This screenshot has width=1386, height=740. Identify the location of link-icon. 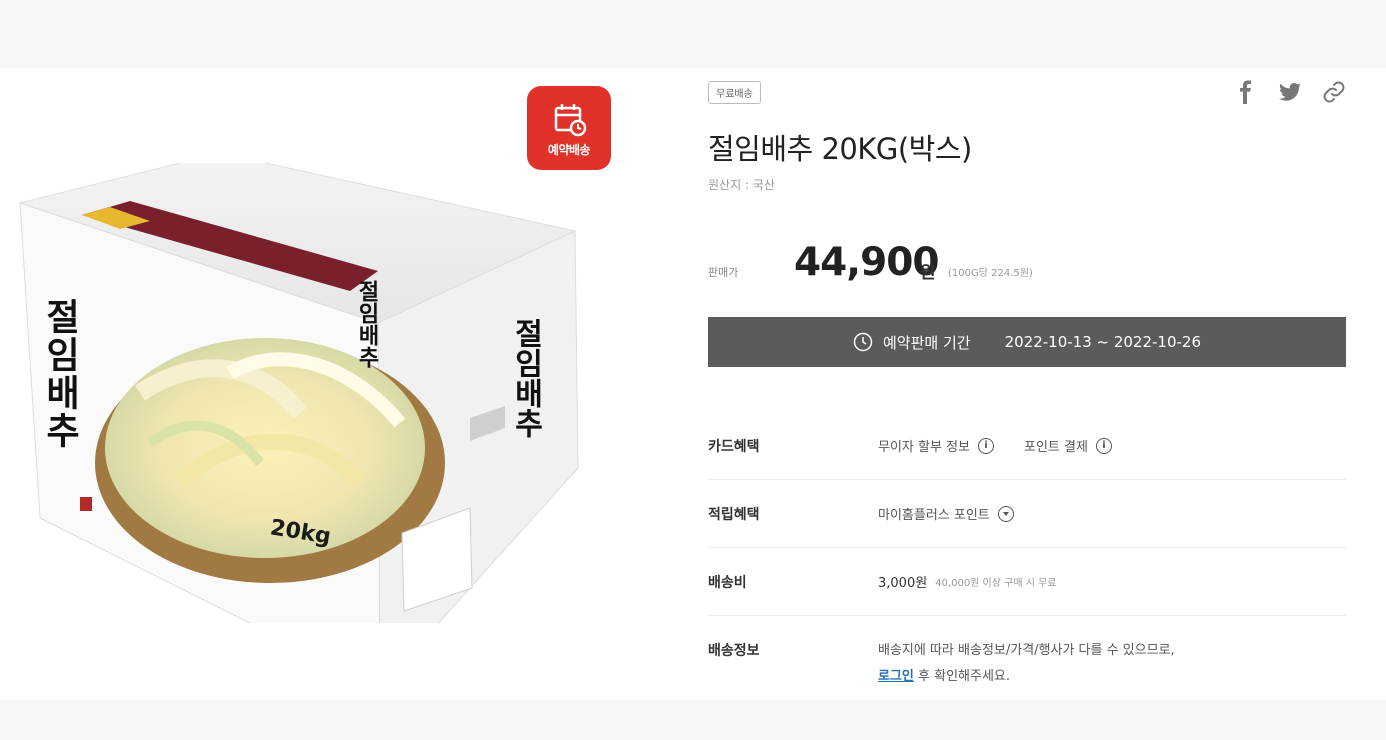
(1334, 92).